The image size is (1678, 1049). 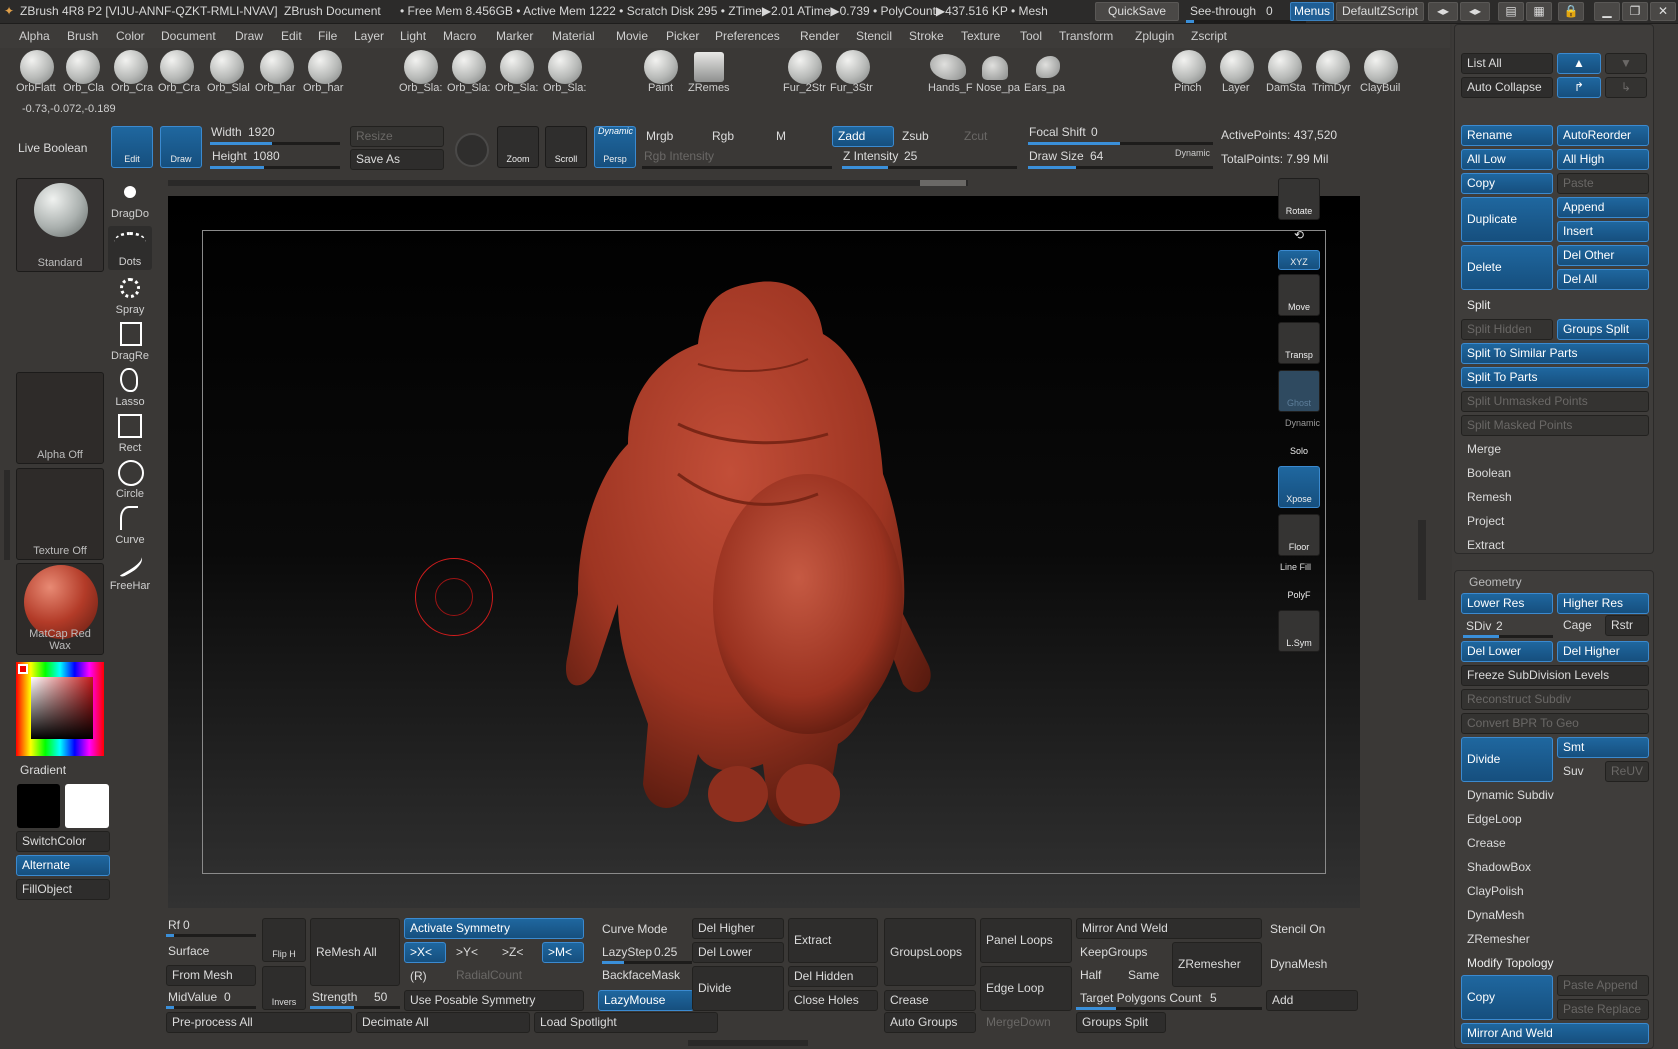 I want to click on duplicate-button: Duplicate, so click(x=1507, y=219).